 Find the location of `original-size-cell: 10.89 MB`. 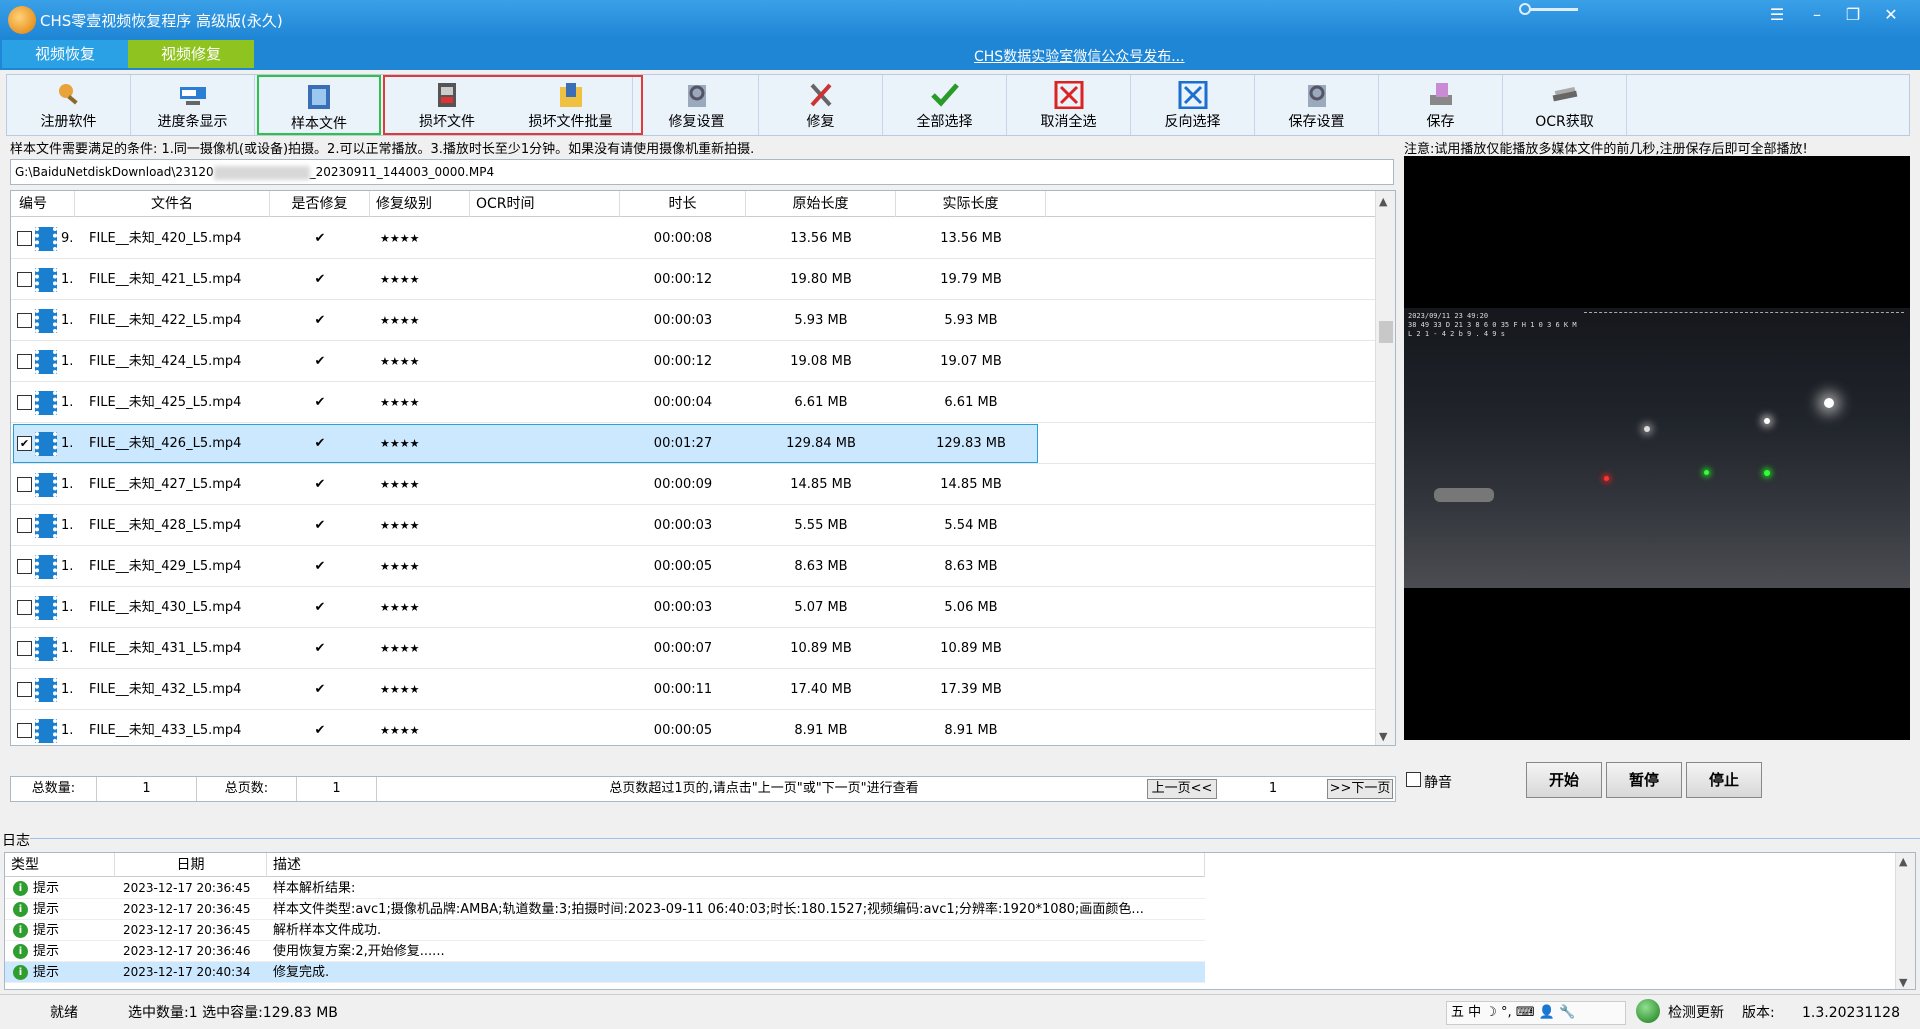

original-size-cell: 10.89 MB is located at coordinates (821, 648).